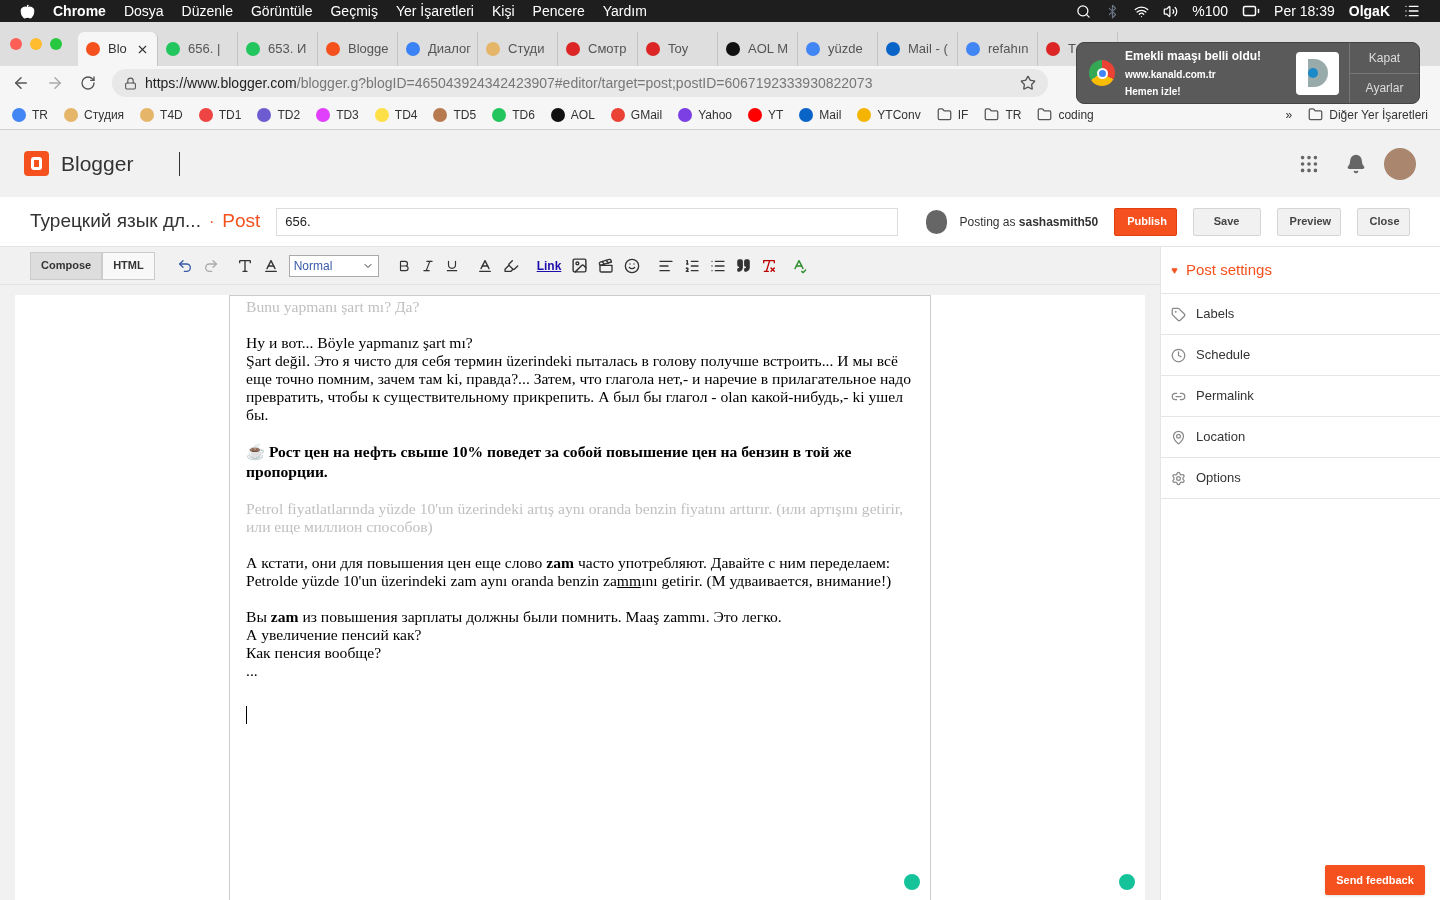 The width and height of the screenshot is (1440, 900). I want to click on bookmark-item: Студия, so click(94, 114).